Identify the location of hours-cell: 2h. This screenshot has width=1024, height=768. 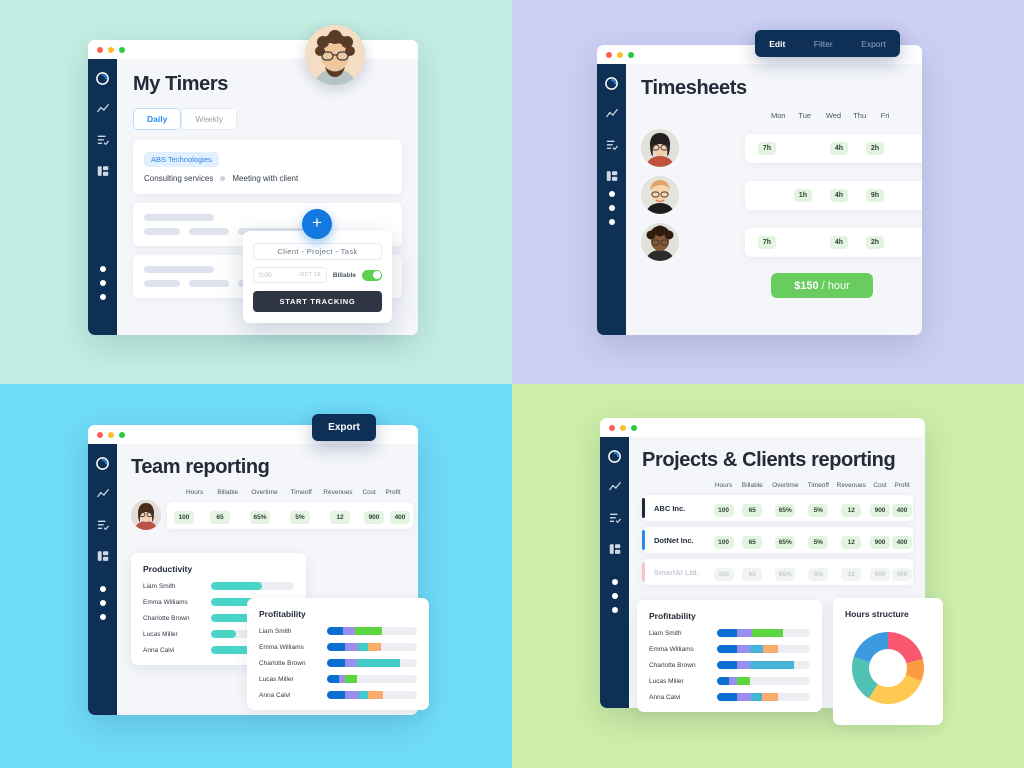
(875, 148).